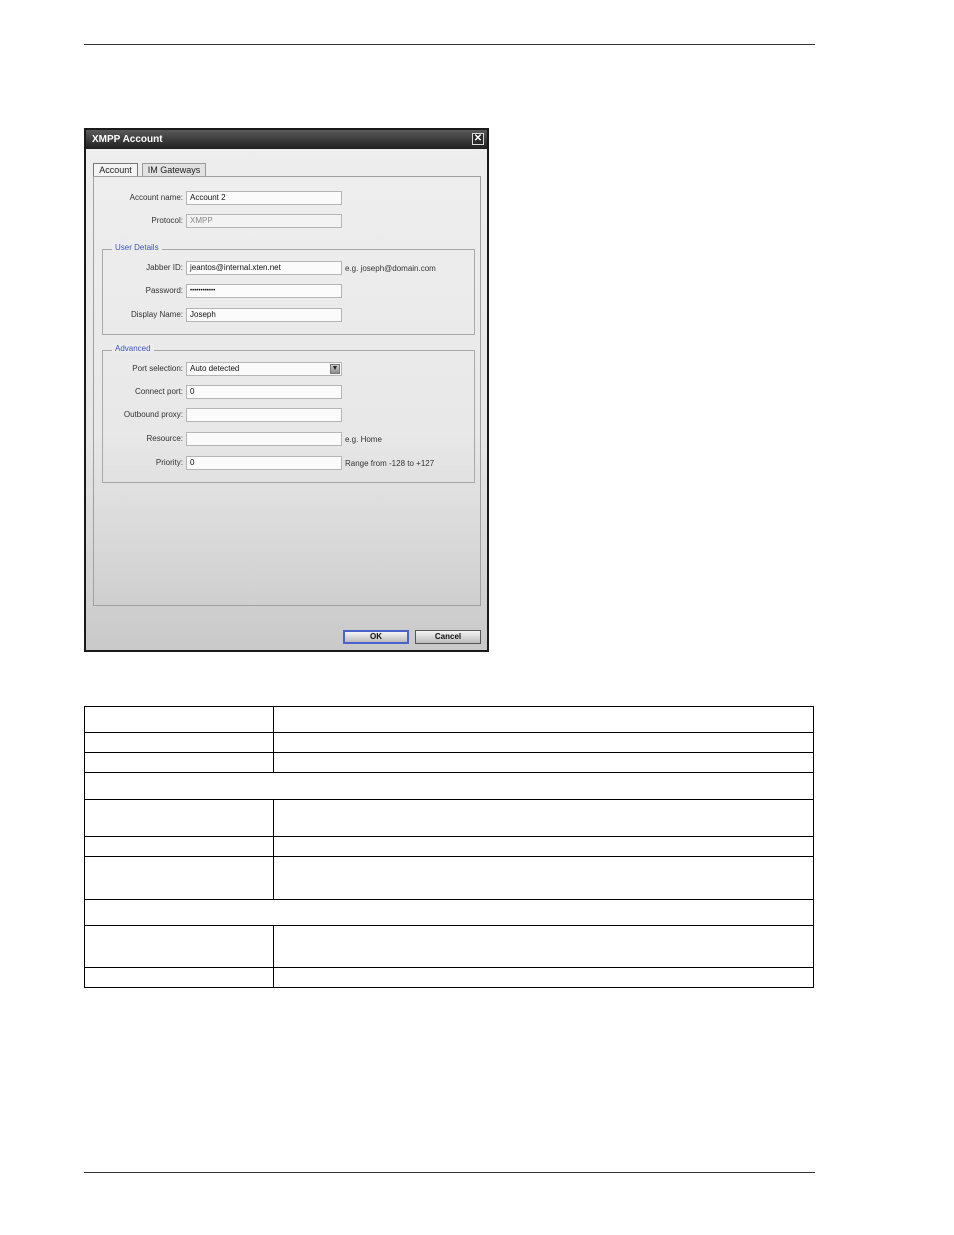 This screenshot has width=954, height=1235. Describe the element at coordinates (264, 291) in the screenshot. I see `password-field: ••••••••••••` at that location.